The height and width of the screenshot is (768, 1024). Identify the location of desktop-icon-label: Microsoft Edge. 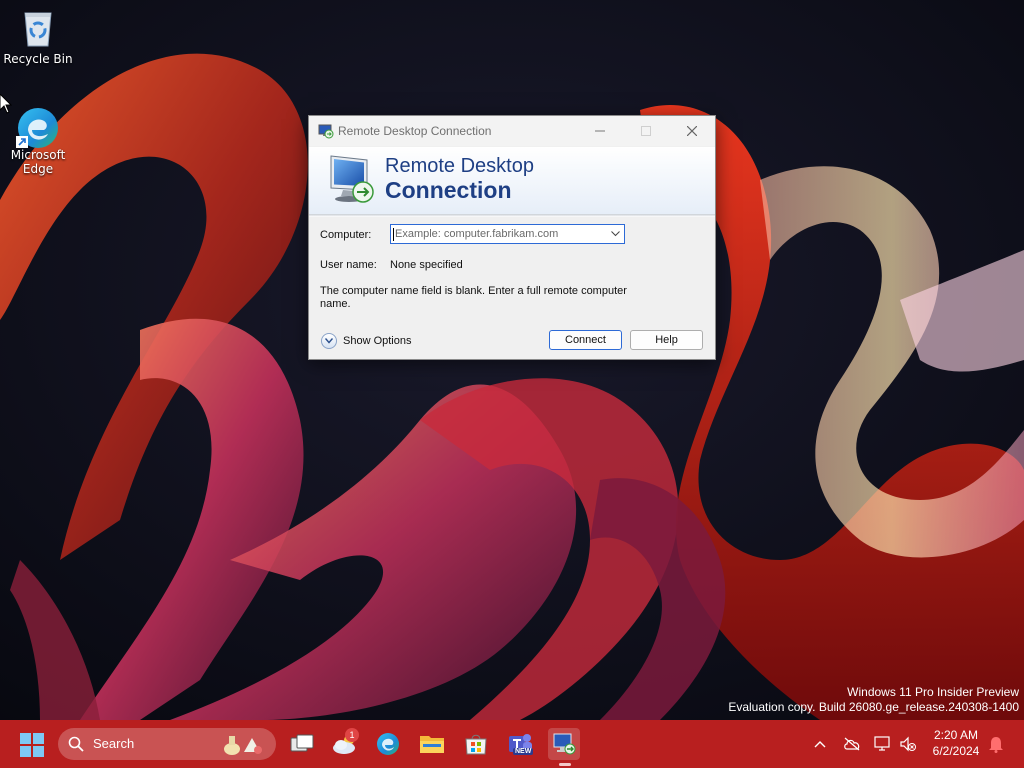
(38, 162).